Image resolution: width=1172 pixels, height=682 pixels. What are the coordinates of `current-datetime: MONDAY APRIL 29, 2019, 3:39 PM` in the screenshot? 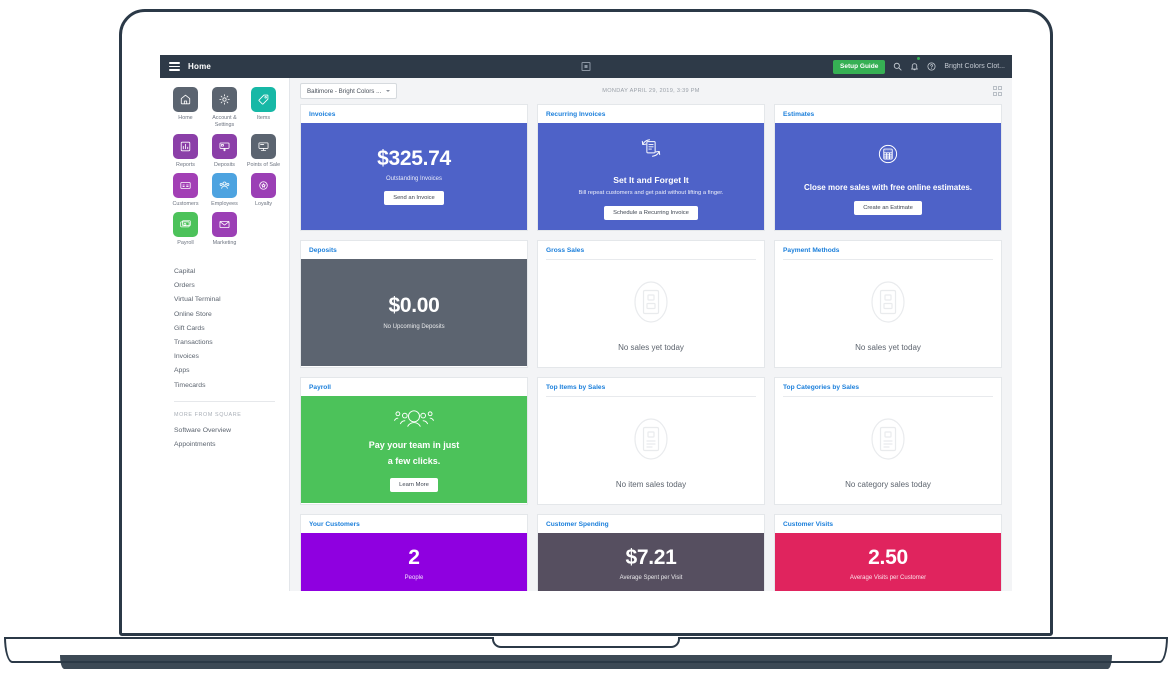 It's located at (651, 91).